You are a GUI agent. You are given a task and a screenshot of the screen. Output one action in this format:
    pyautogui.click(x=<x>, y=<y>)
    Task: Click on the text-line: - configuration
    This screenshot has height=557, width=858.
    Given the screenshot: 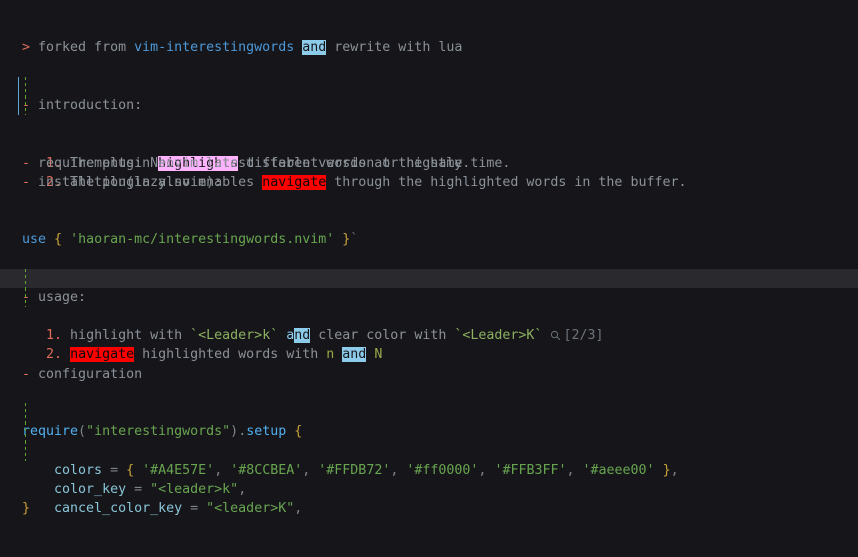 What is the action you would take?
    pyautogui.click(x=429, y=354)
    